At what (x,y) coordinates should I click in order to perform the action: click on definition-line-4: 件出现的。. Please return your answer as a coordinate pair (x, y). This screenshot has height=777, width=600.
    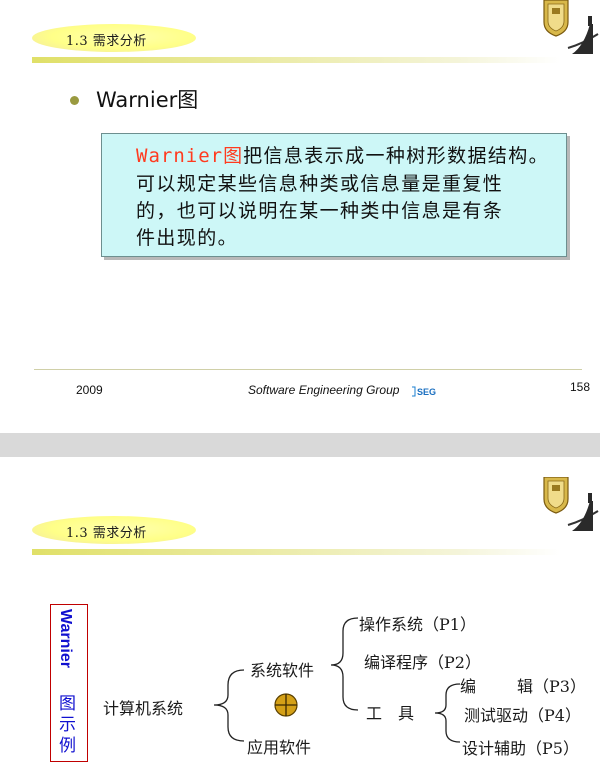
    Looking at the image, I should click on (187, 238).